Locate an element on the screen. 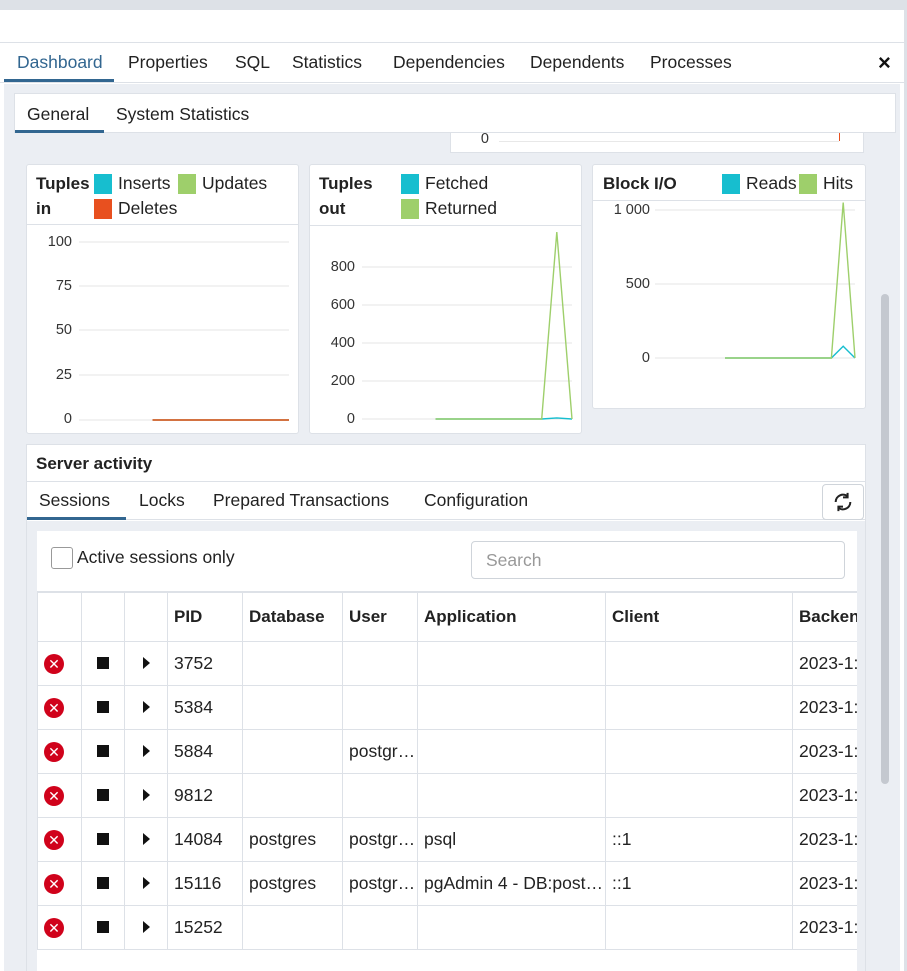  refresh-button is located at coordinates (843, 502).